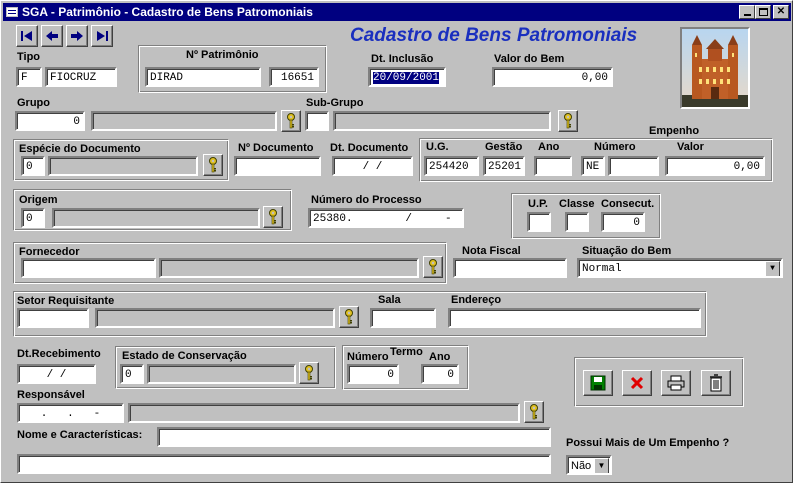 The width and height of the screenshot is (793, 483). Describe the element at coordinates (628, 204) in the screenshot. I see `consecut-label: Consecut.` at that location.